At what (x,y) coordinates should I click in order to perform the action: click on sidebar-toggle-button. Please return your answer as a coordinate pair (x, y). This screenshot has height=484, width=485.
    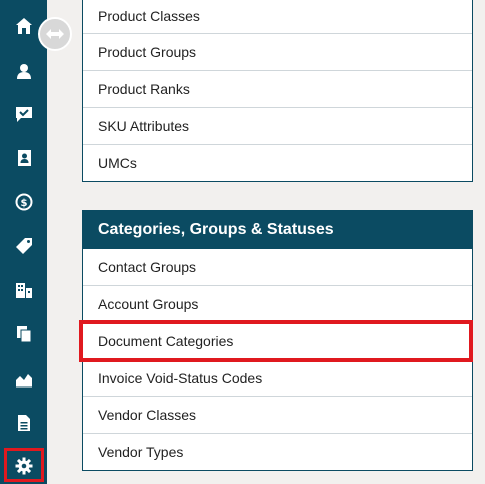
    Looking at the image, I should click on (55, 34).